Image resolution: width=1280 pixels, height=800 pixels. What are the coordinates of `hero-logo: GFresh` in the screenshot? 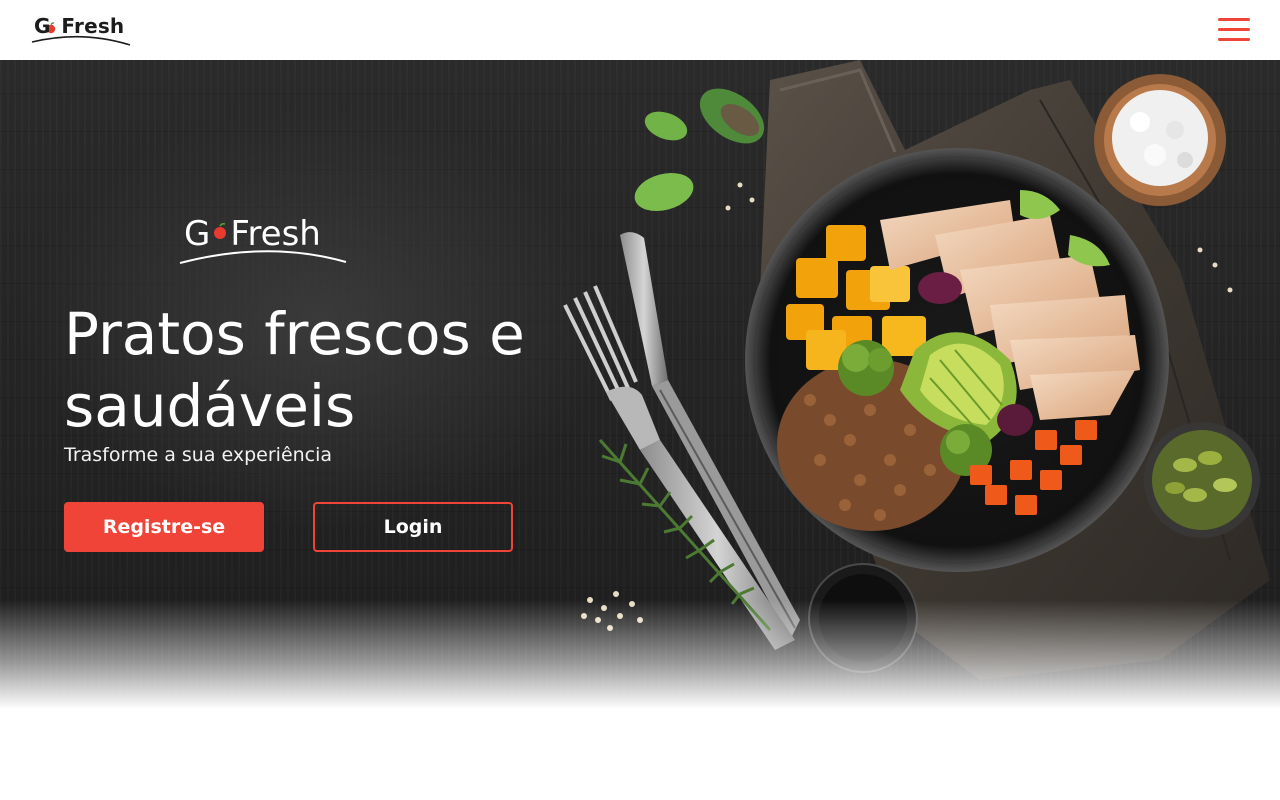 It's located at (268, 240).